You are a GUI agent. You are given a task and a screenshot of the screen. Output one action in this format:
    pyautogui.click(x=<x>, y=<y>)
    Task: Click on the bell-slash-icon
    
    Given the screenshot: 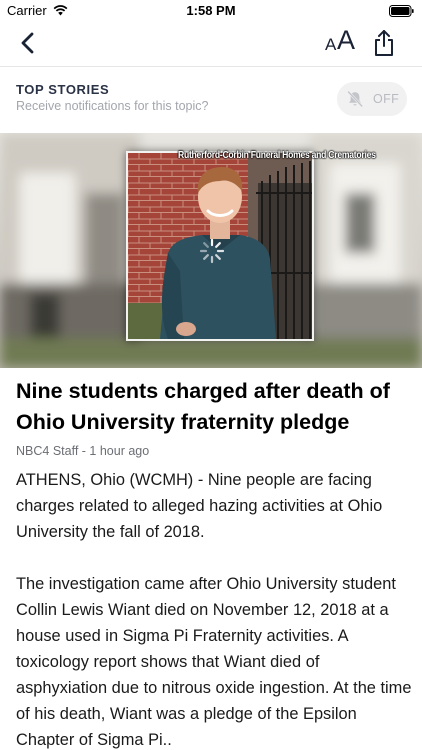 What is the action you would take?
    pyautogui.click(x=355, y=99)
    